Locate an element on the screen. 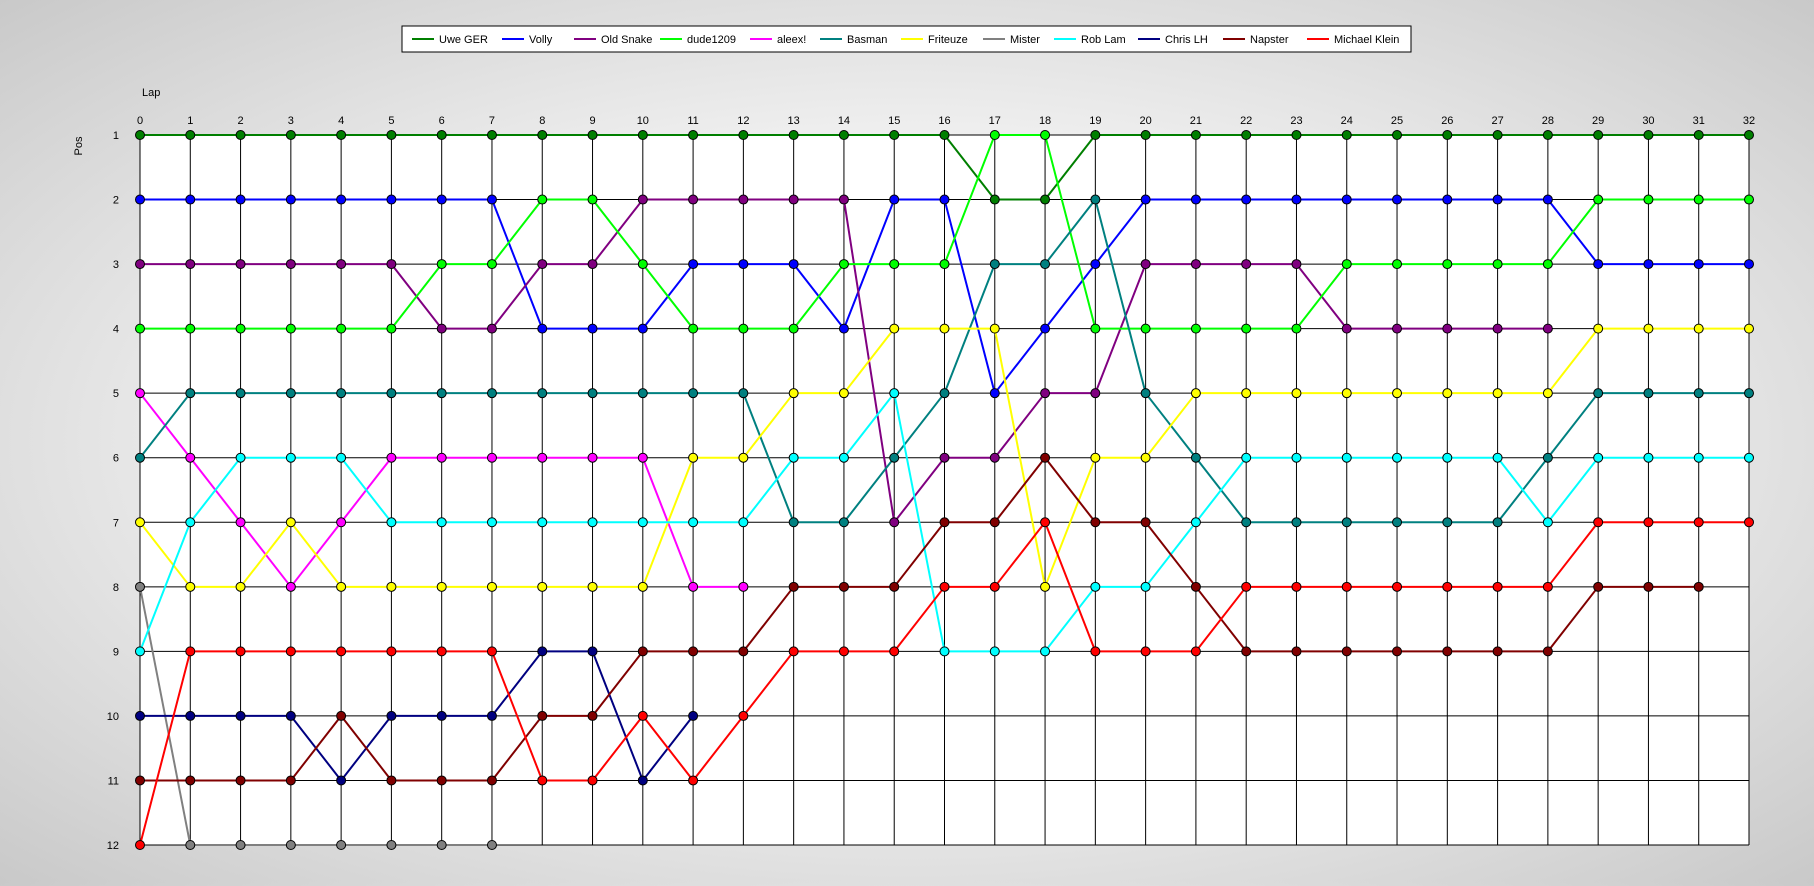 The width and height of the screenshot is (1814, 886). x-tick-label: 21 is located at coordinates (1196, 121).